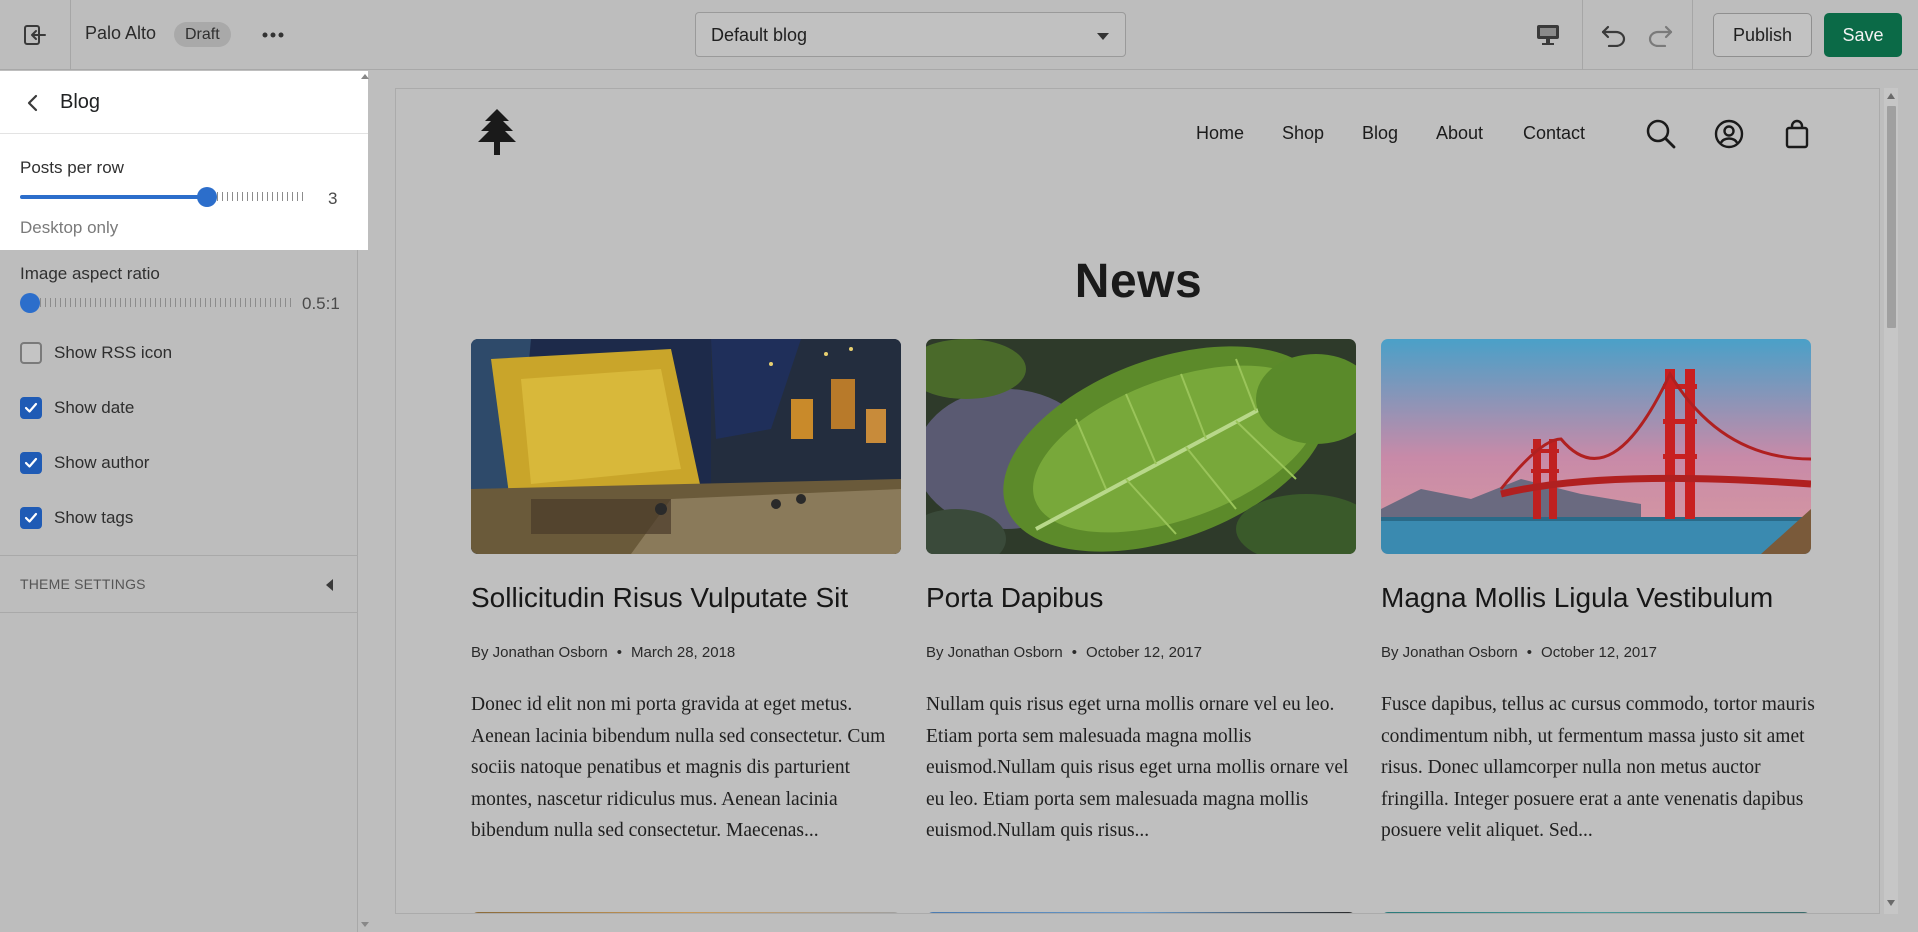 The image size is (1918, 932). I want to click on nav-link-about: About, so click(1459, 133).